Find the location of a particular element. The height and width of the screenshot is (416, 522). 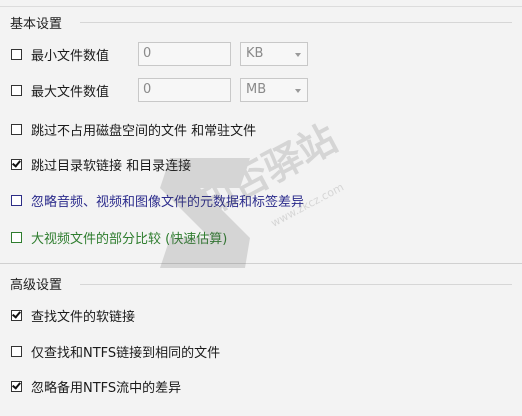

ignore-meta-label: 忽略音频、视频和图像文件的元数据和标签差异 is located at coordinates (168, 202).